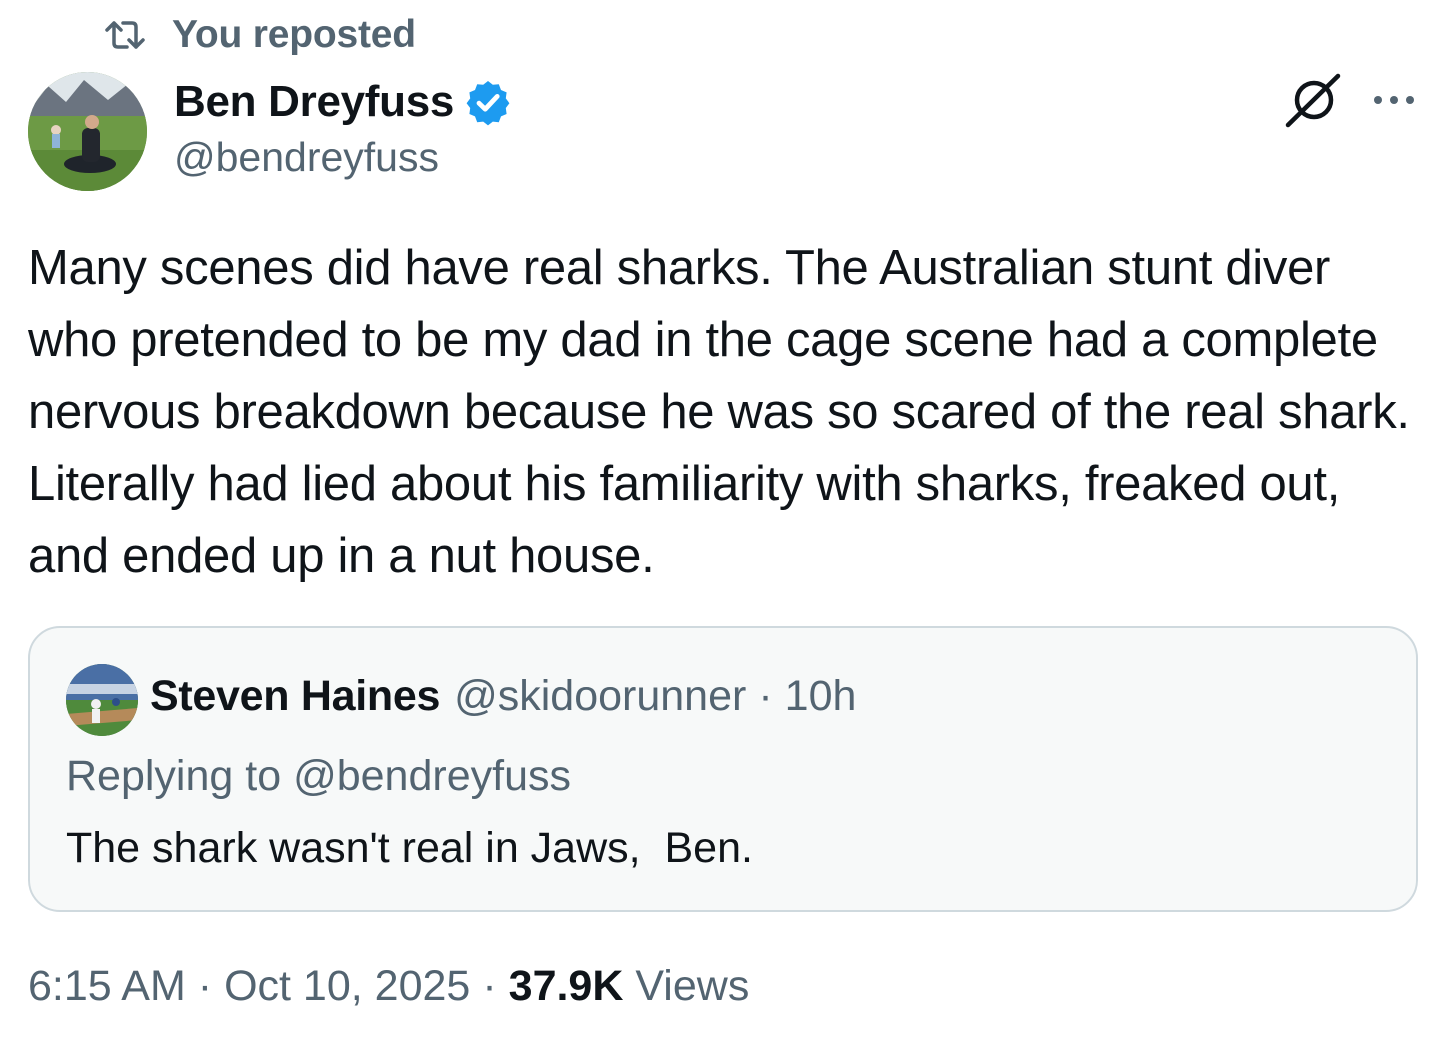 The height and width of the screenshot is (1044, 1456). I want to click on author-name-row: Ben Dreyfuss, so click(343, 102).